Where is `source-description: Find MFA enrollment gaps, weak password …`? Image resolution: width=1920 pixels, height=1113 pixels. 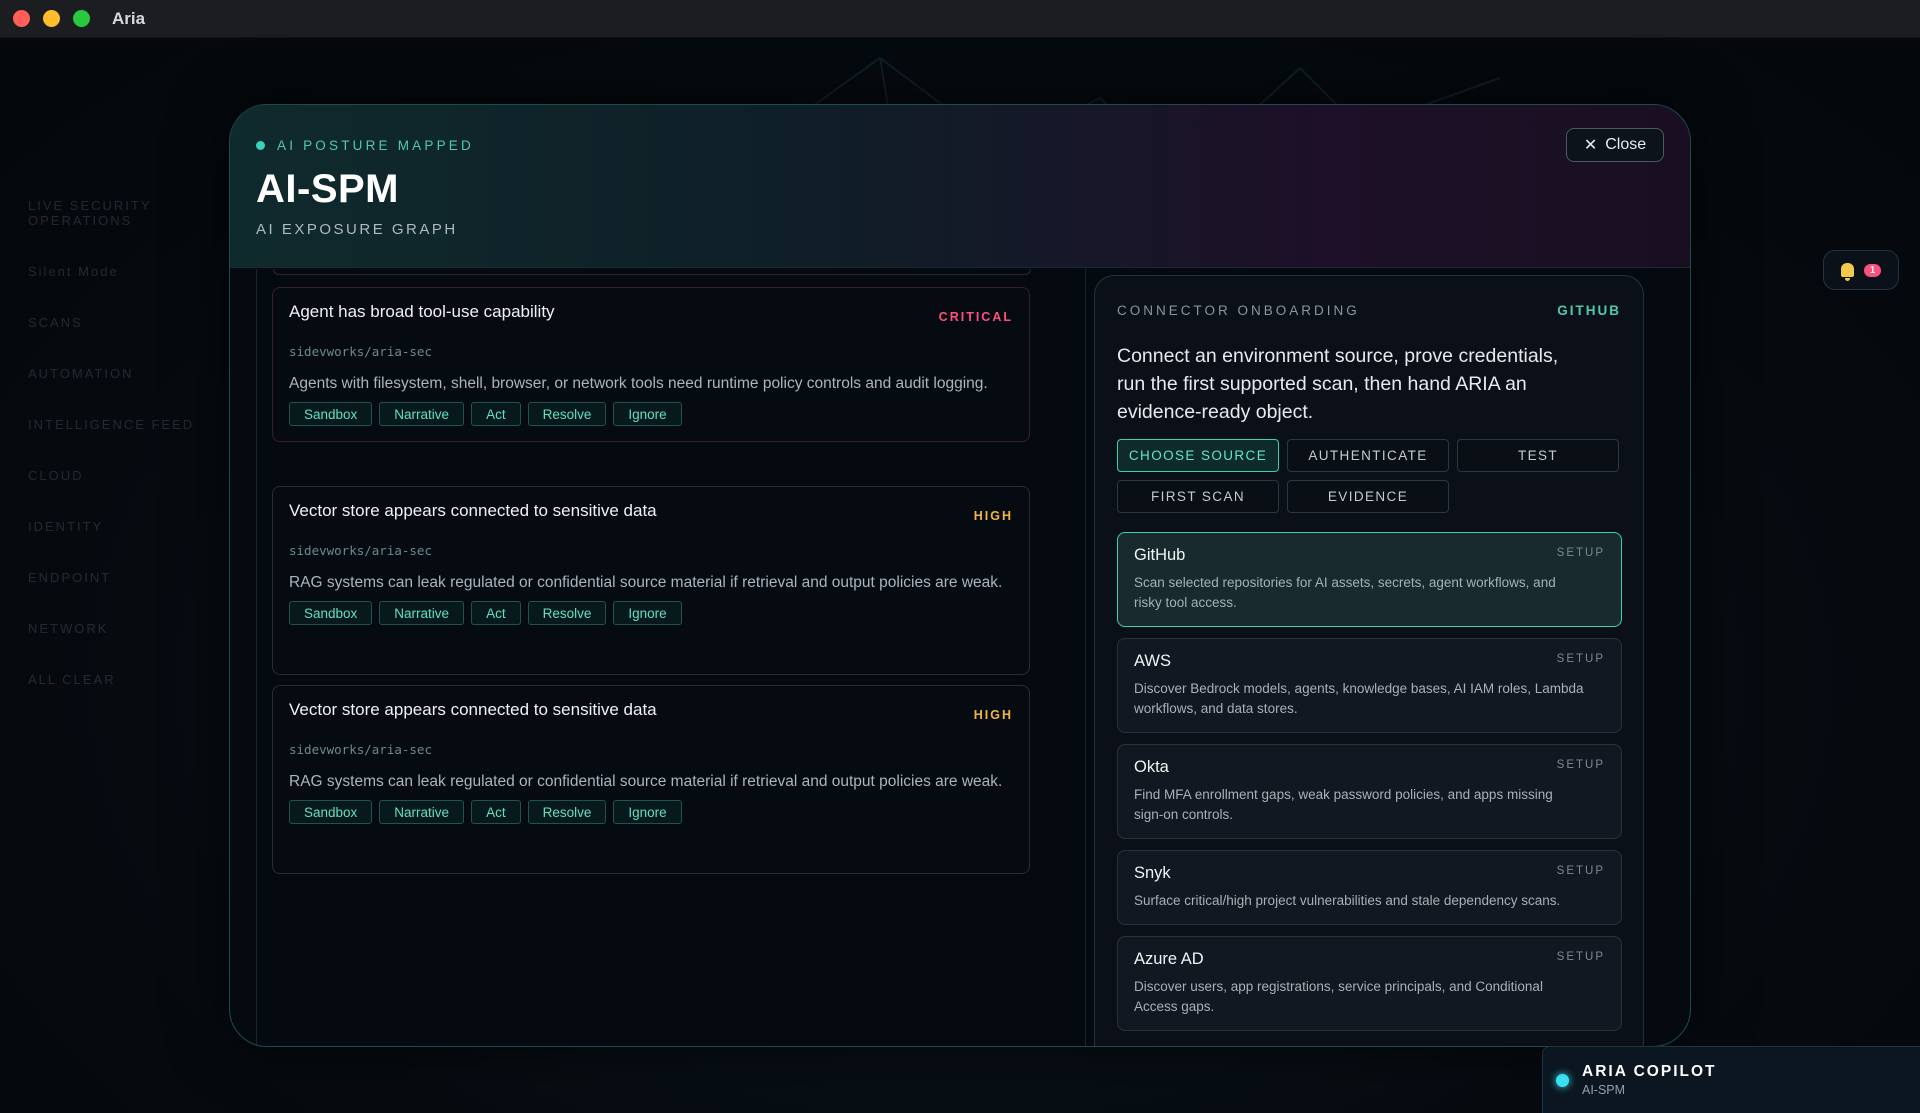
source-description: Find MFA enrollment gaps, weak password … is located at coordinates (1343, 804).